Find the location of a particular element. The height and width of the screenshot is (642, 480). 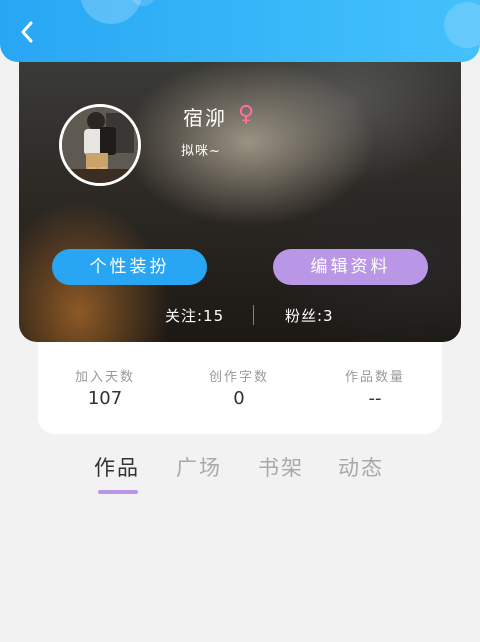

female-symbol-icon: ♀ is located at coordinates (246, 114).